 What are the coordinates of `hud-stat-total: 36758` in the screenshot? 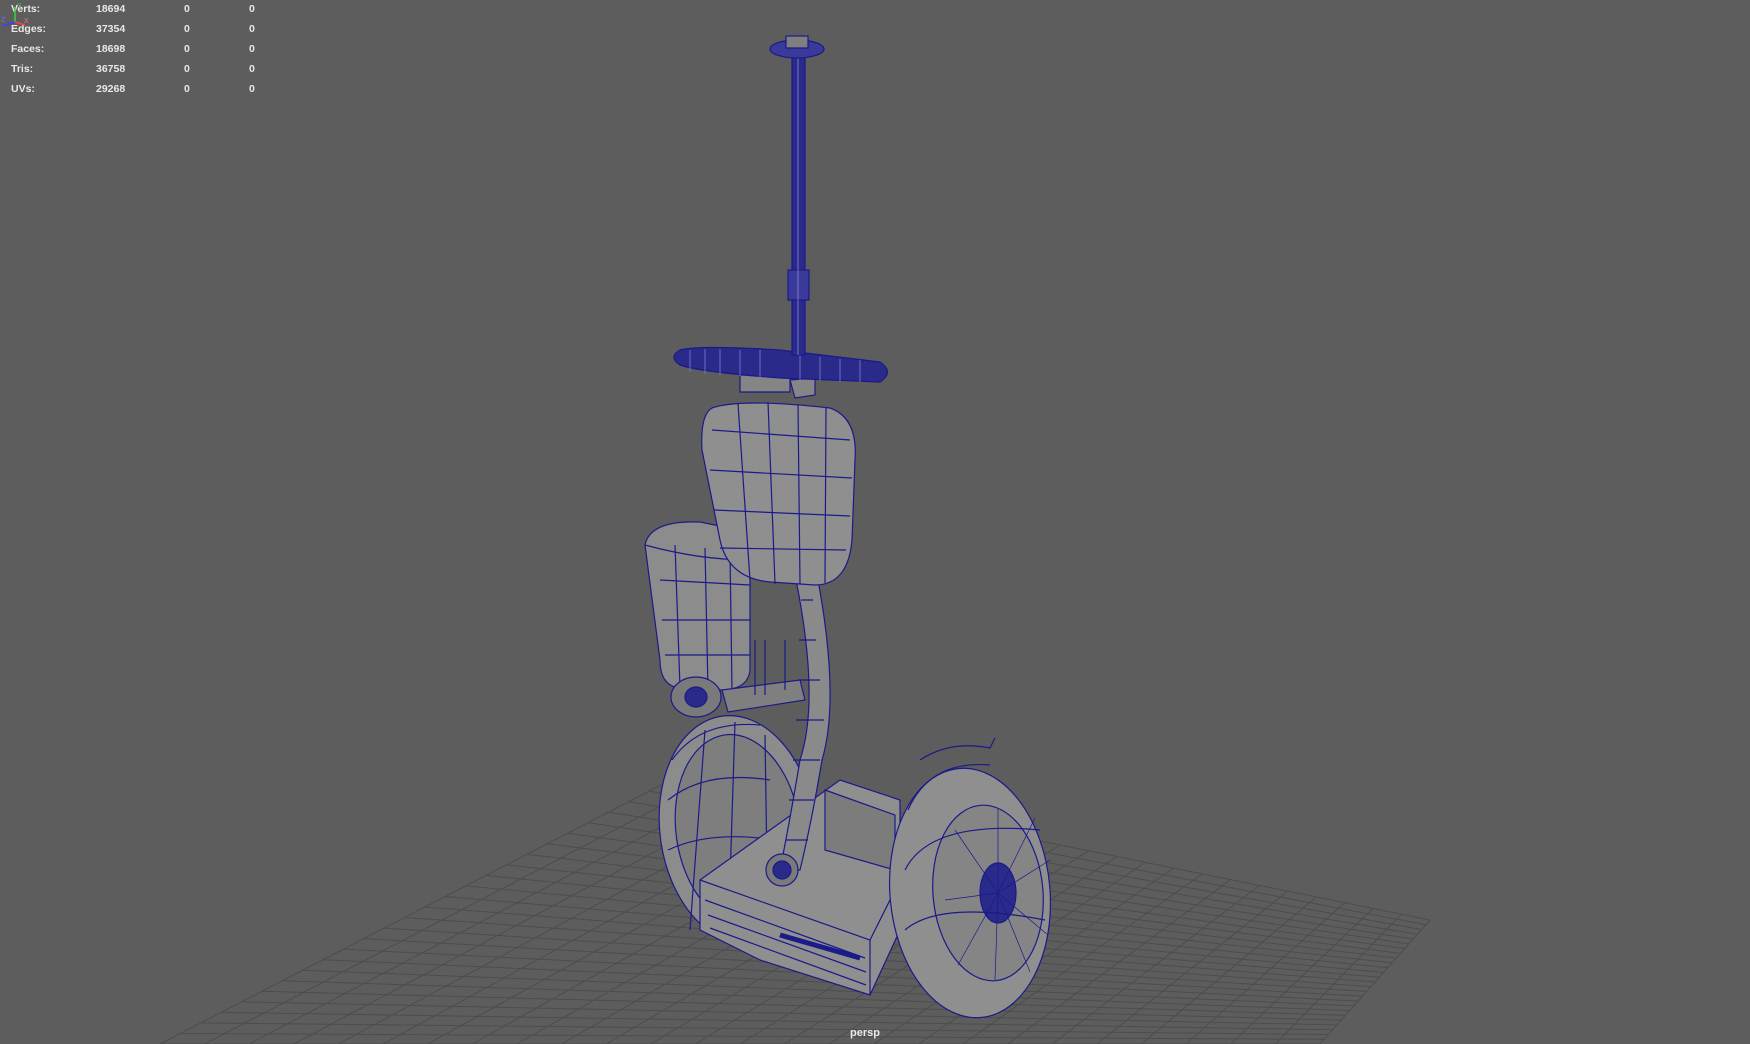 It's located at (111, 69).